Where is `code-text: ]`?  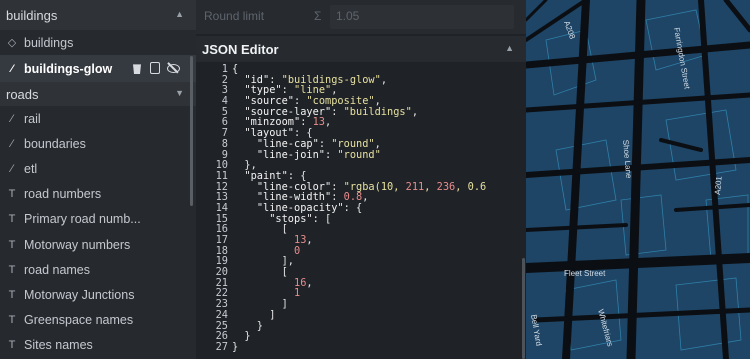 code-text: ] is located at coordinates (254, 314).